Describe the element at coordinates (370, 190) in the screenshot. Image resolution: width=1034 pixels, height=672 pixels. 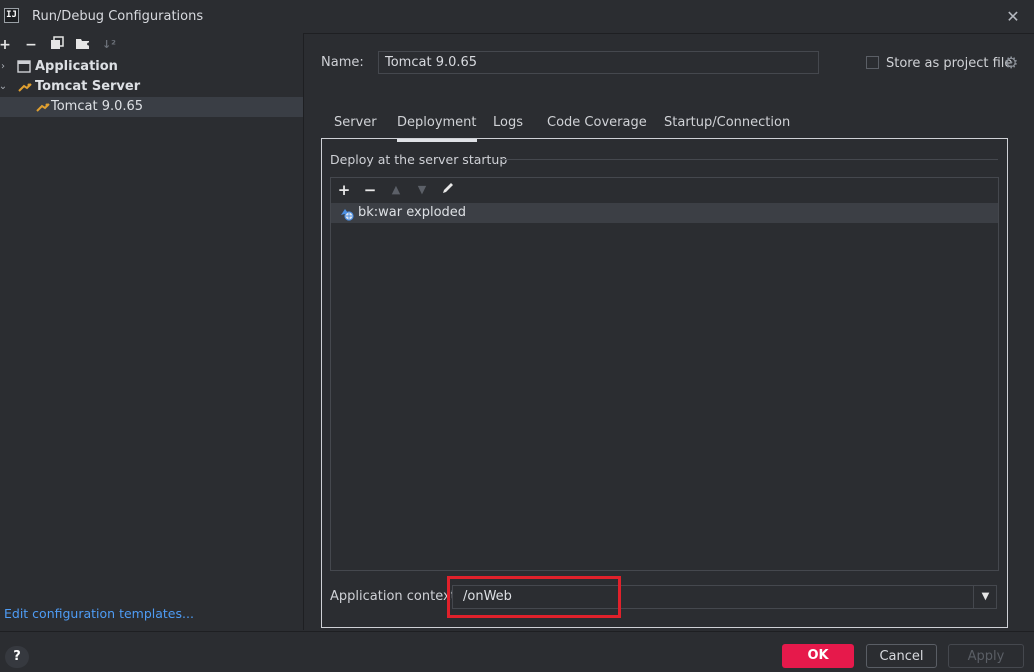
I see `remove-artifact-icon: −` at that location.